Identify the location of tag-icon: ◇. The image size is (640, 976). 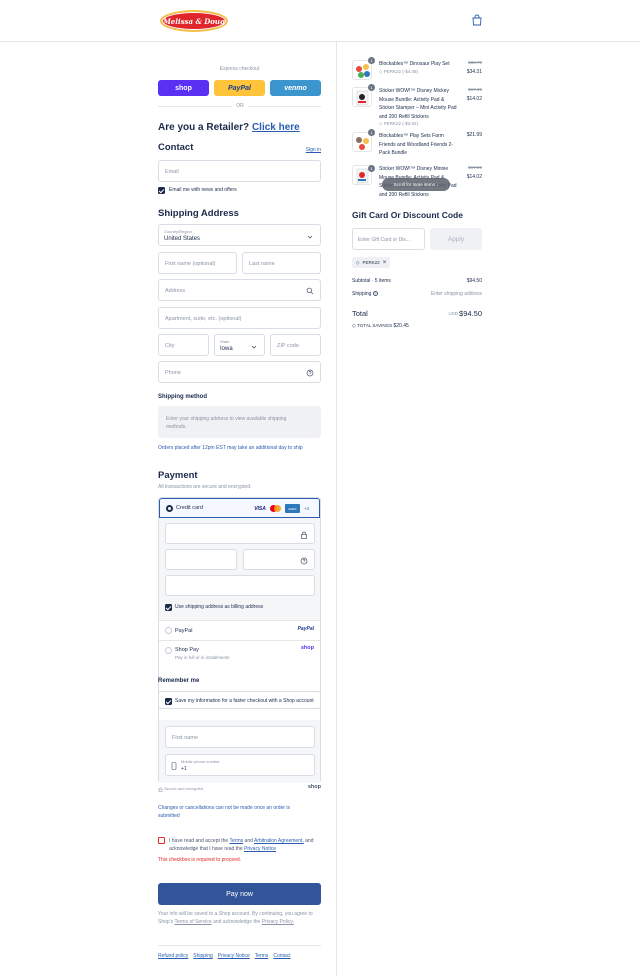
(354, 326).